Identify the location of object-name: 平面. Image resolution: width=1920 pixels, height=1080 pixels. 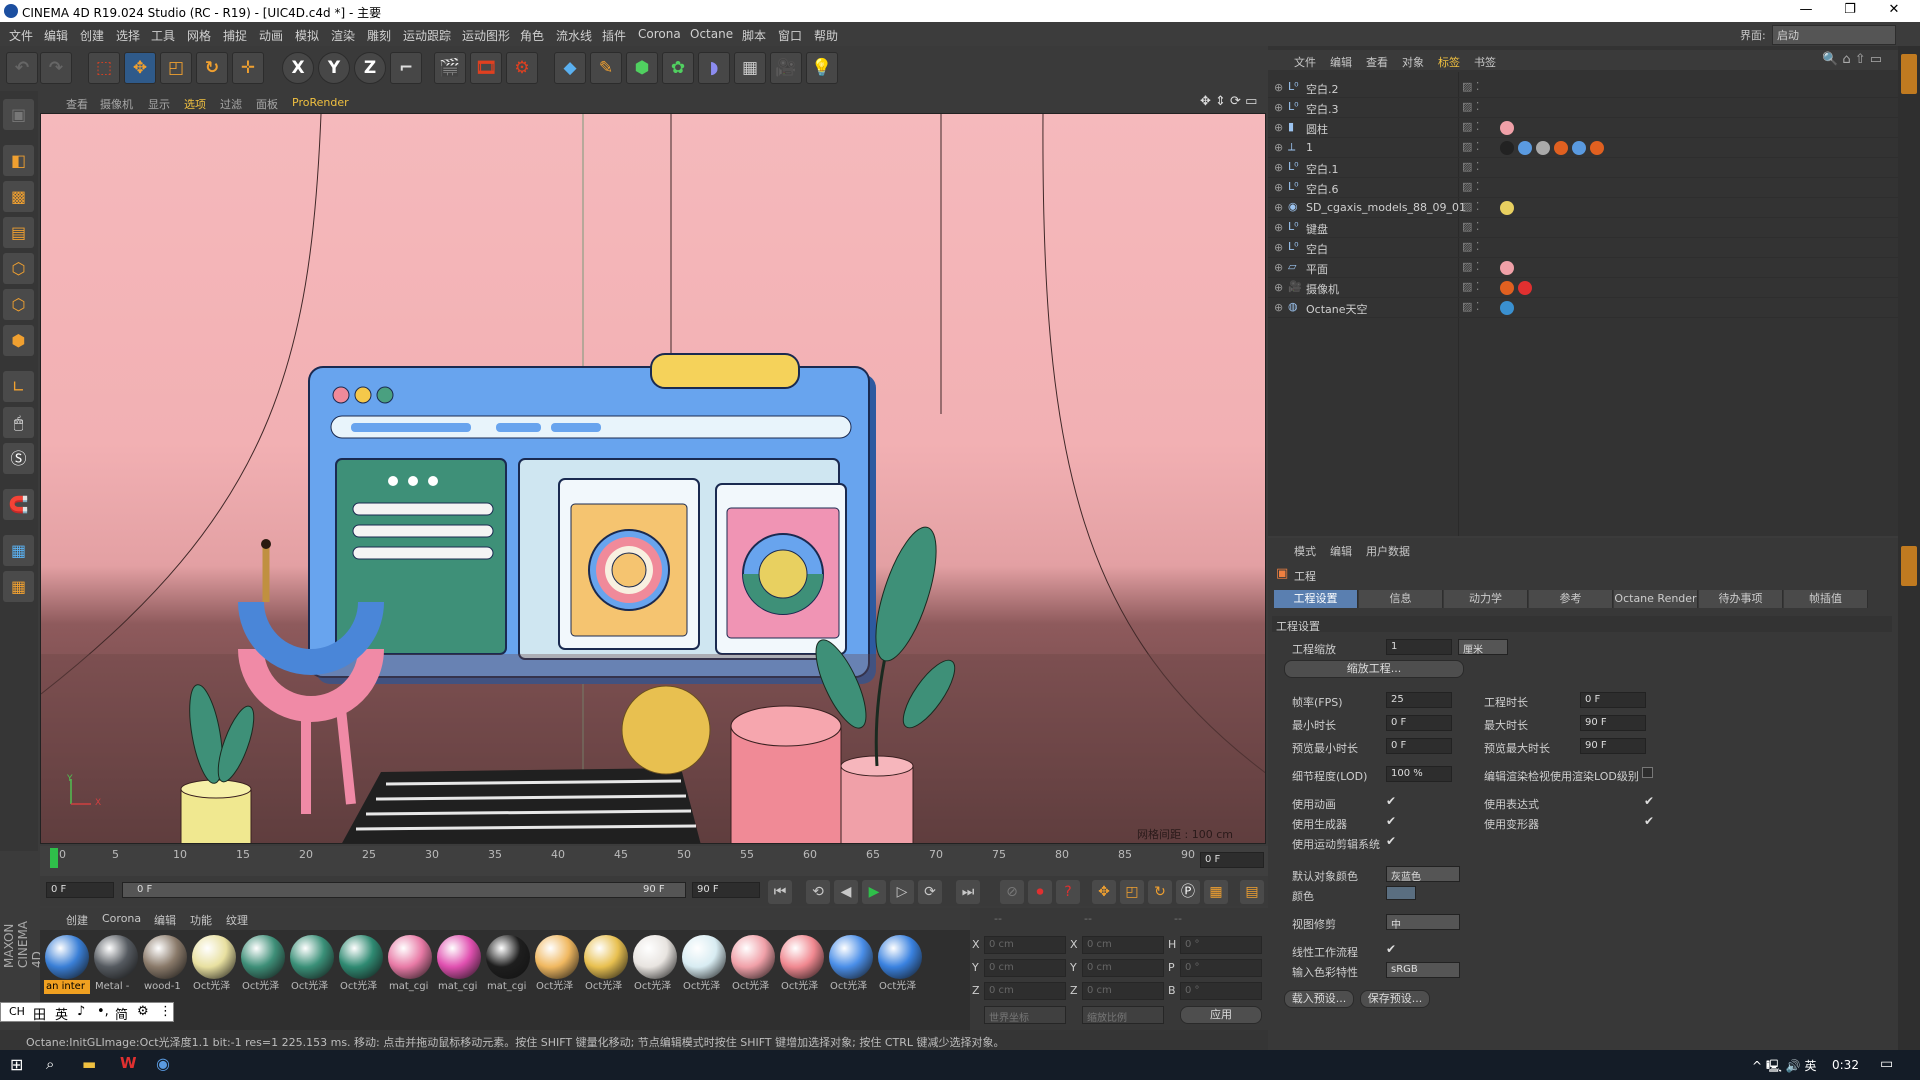
(1317, 269).